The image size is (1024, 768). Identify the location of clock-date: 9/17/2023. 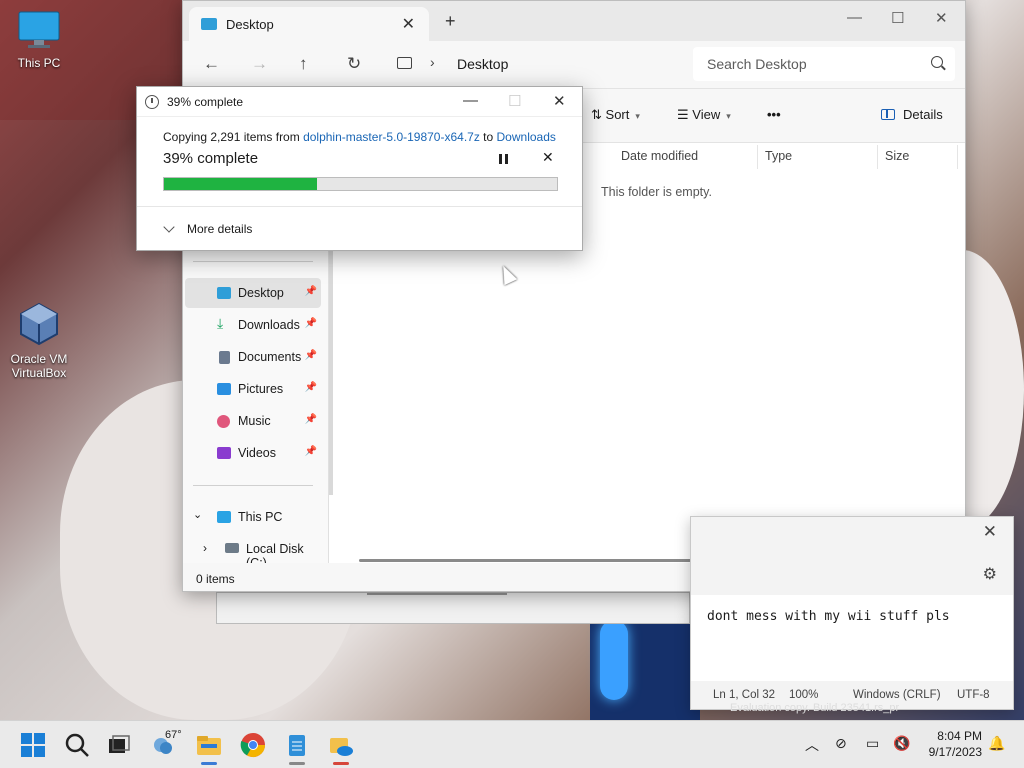
(951, 752).